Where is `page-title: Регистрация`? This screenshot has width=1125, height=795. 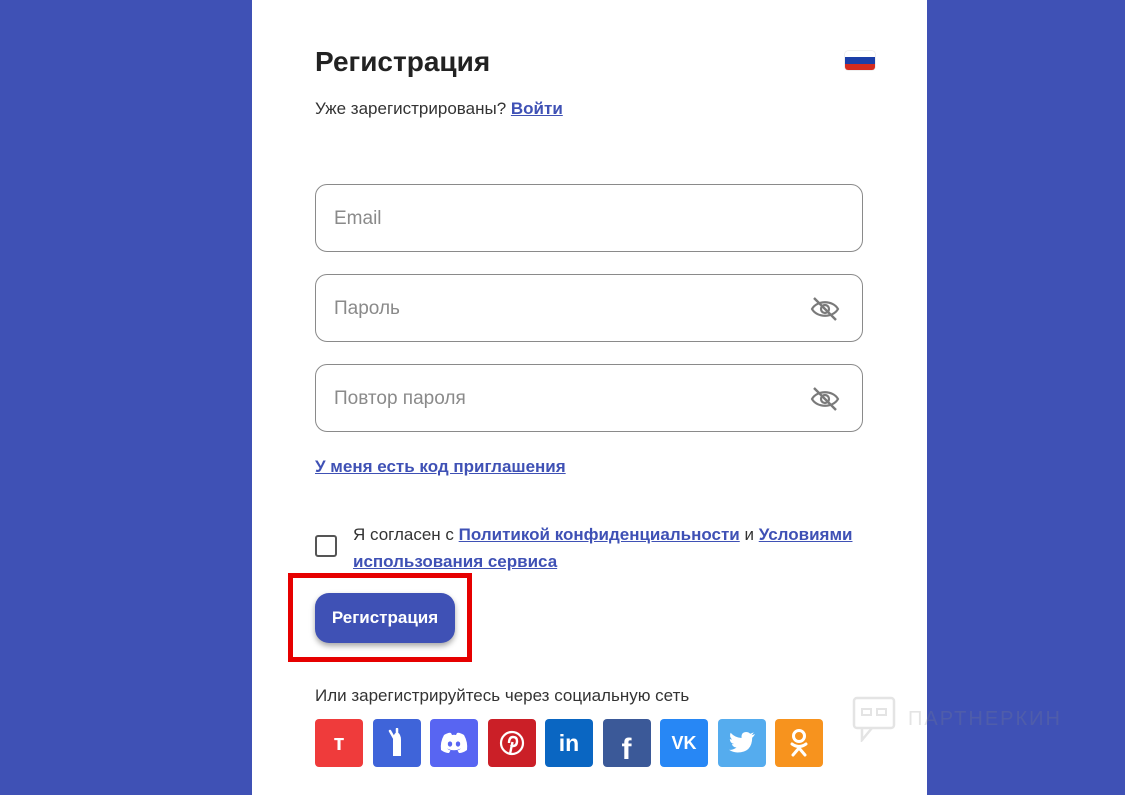 page-title: Регистрация is located at coordinates (403, 61).